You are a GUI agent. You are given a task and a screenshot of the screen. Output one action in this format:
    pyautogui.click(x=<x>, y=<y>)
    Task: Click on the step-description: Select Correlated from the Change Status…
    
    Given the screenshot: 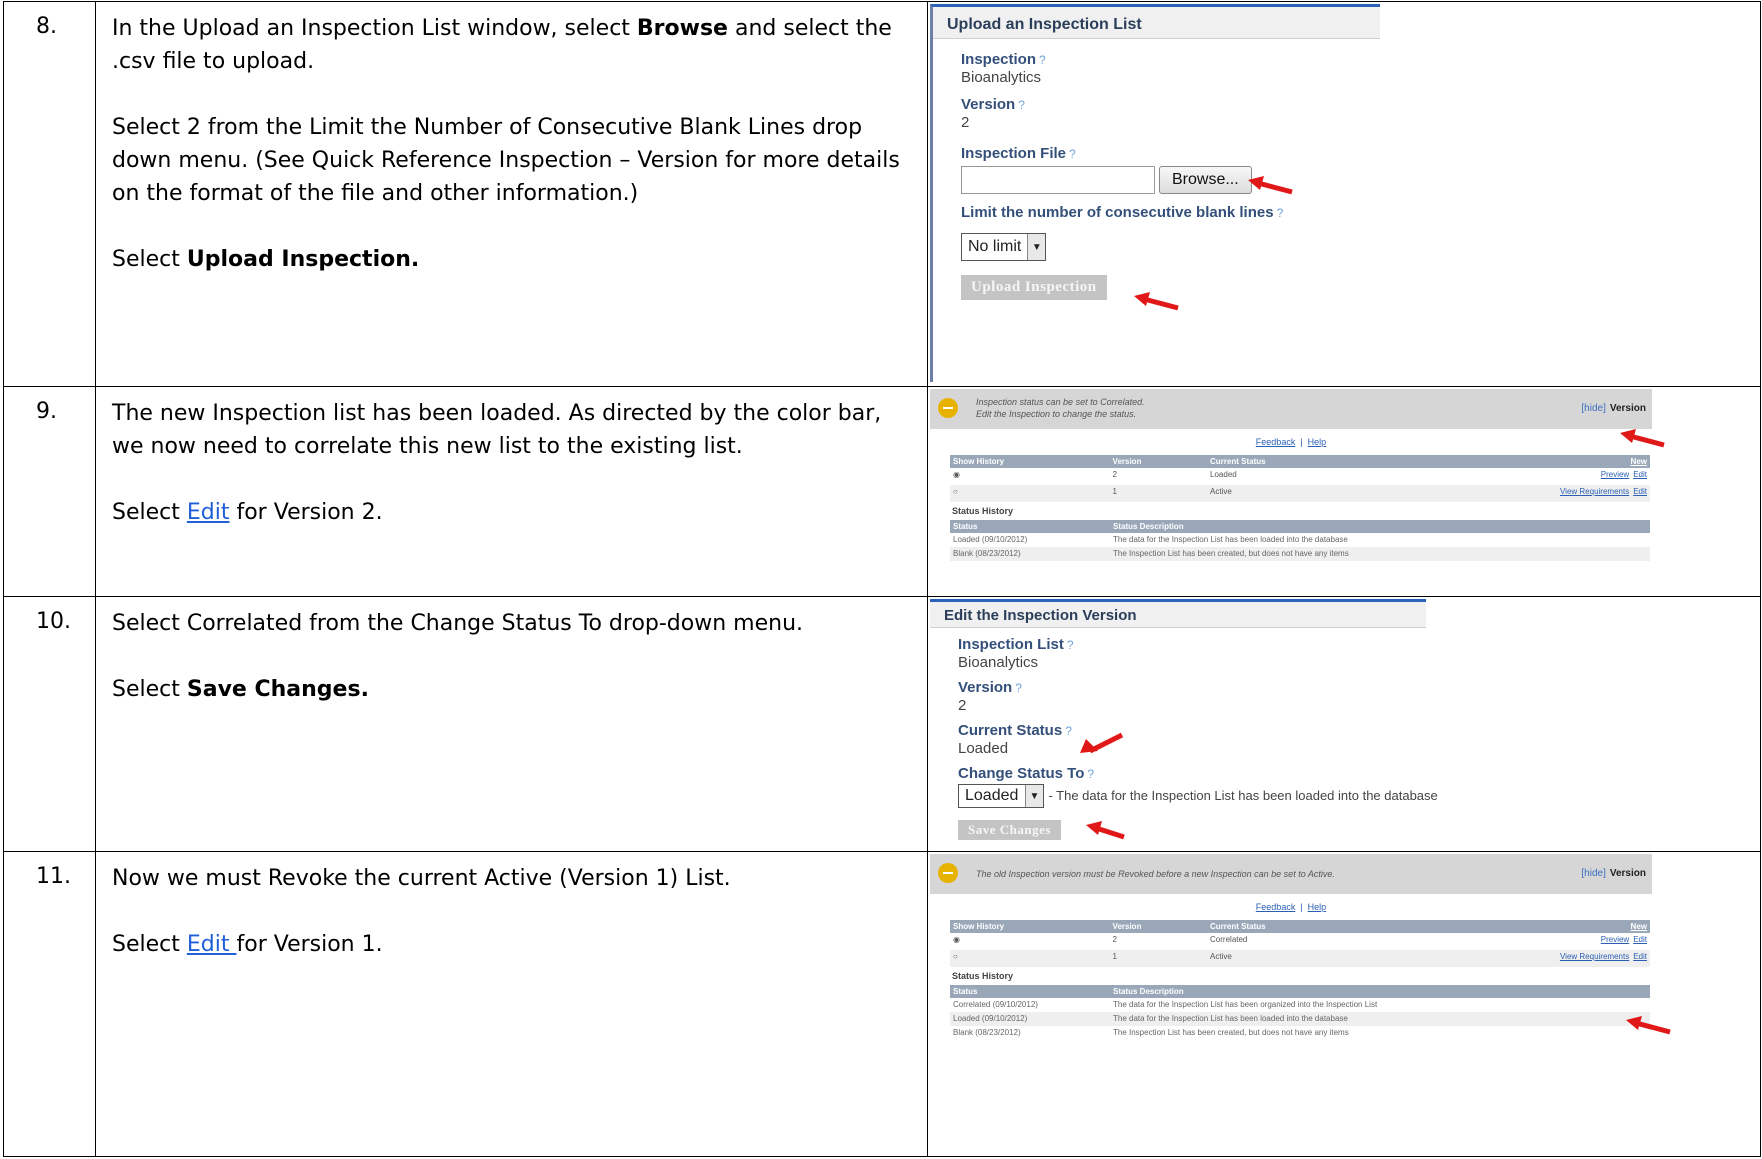 What is the action you would take?
    pyautogui.click(x=511, y=724)
    